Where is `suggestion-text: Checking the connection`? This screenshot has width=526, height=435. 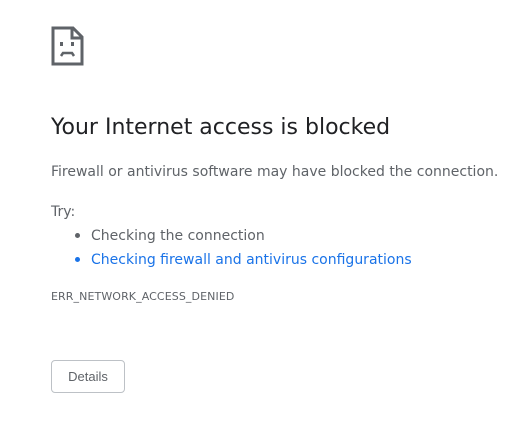
suggestion-text: Checking the connection is located at coordinates (178, 236).